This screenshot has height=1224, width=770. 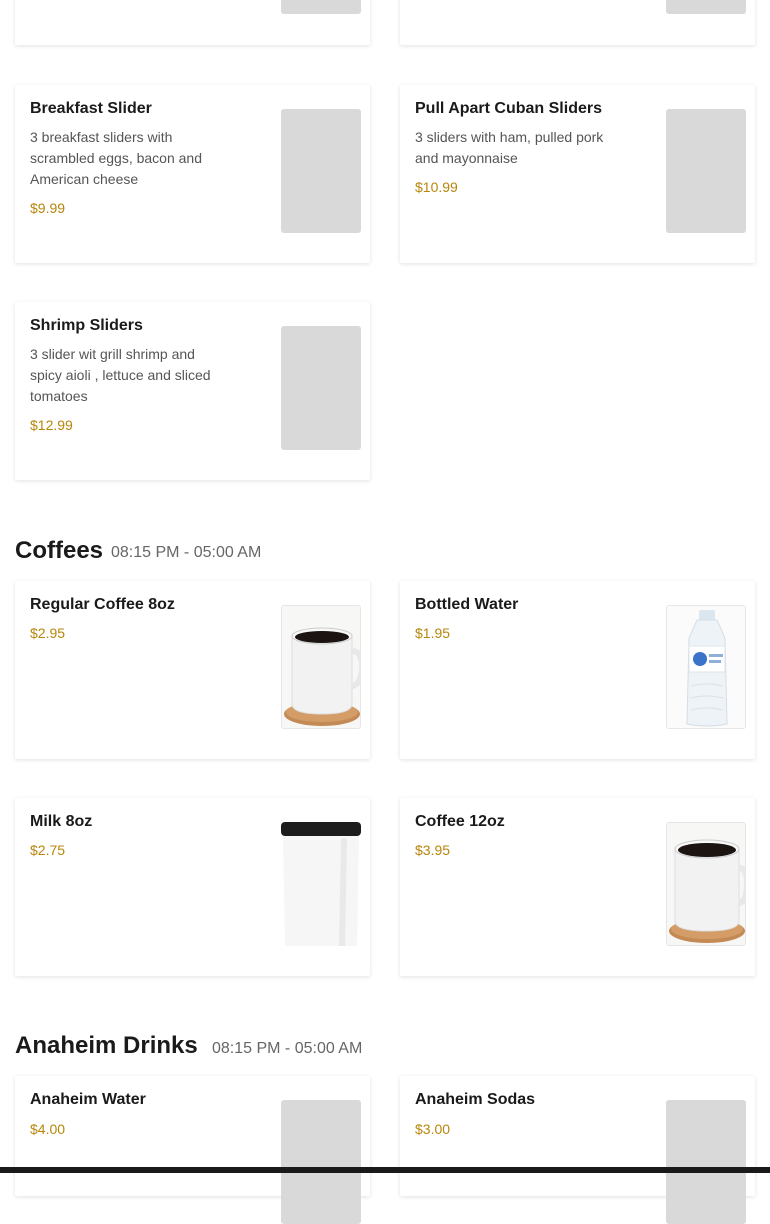 What do you see at coordinates (385, 1170) in the screenshot?
I see `bottom-bar` at bounding box center [385, 1170].